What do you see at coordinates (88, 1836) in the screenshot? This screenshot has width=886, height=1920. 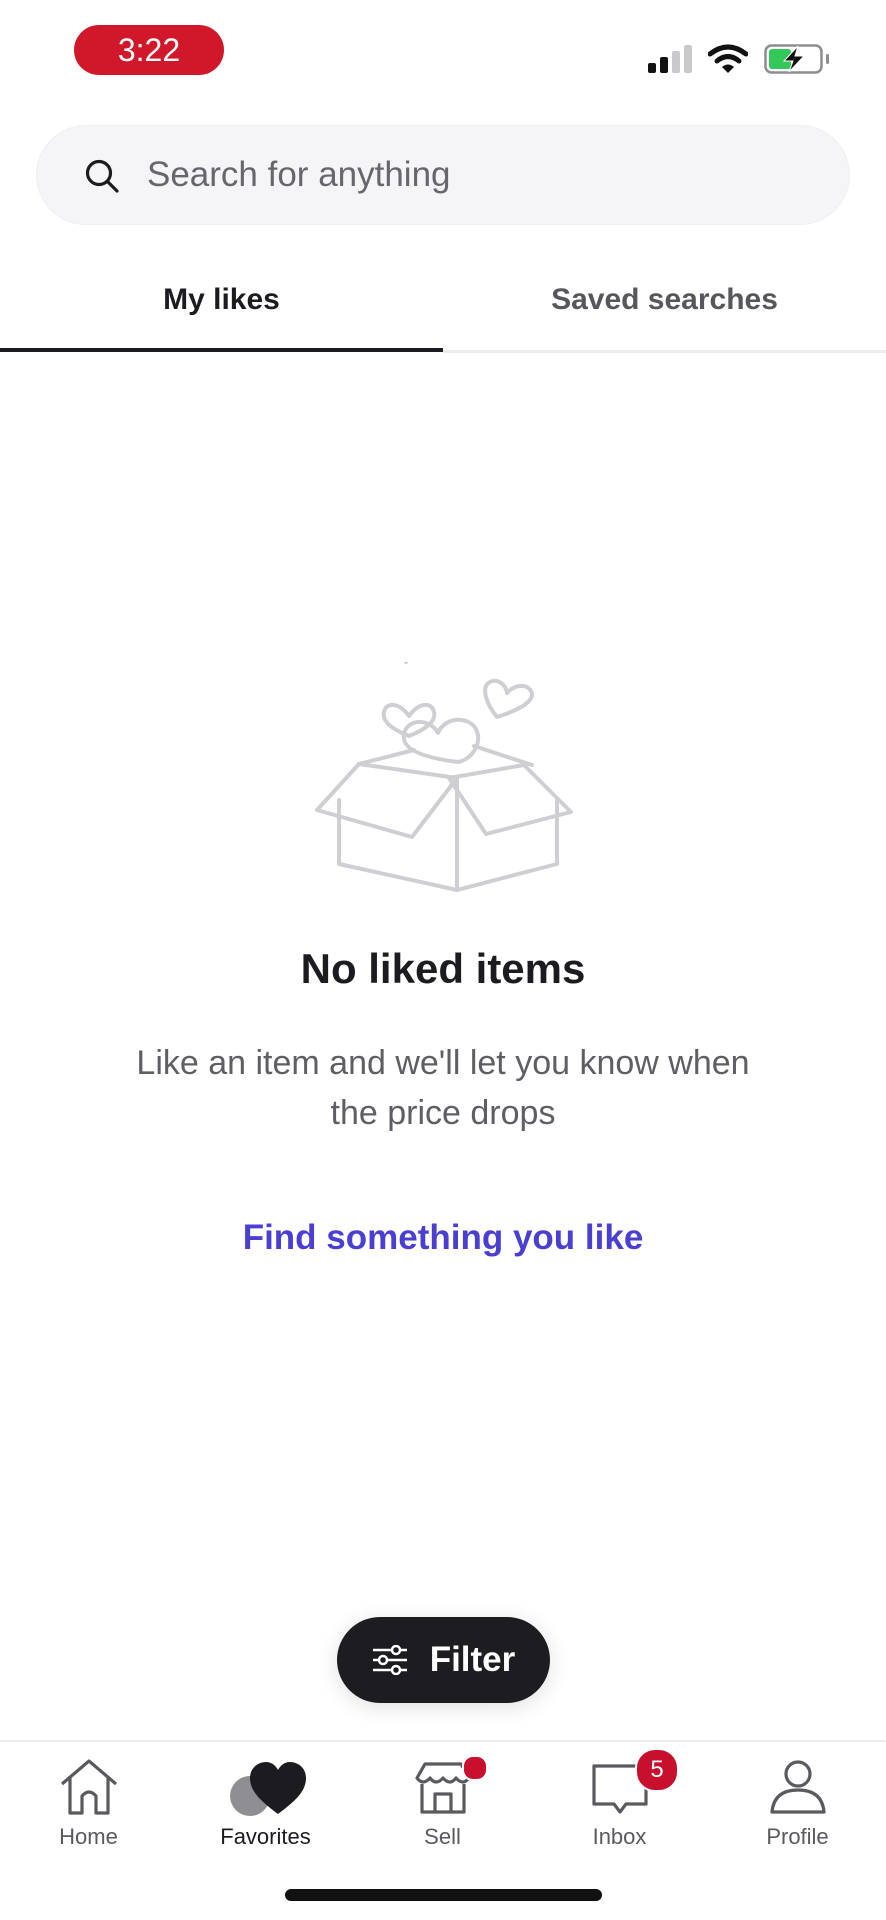 I see `nav-home-label: Home` at bounding box center [88, 1836].